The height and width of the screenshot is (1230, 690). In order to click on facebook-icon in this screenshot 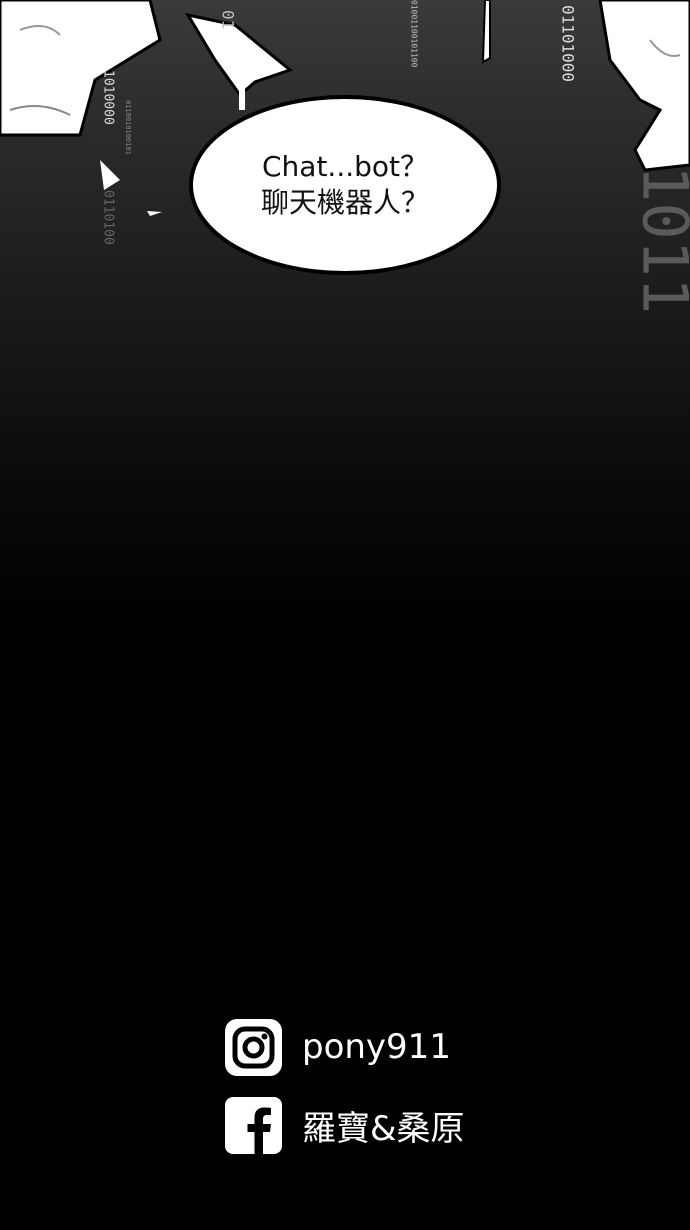, I will do `click(253, 1125)`.